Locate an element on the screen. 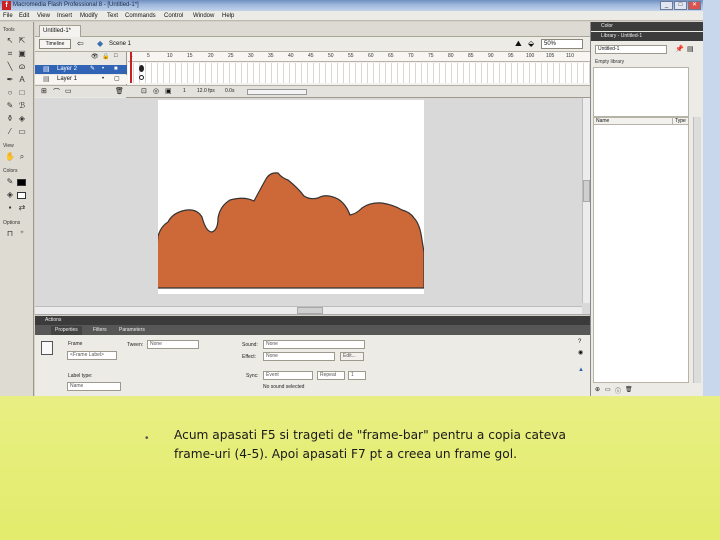  text-tool-icon: A is located at coordinates (22, 80).